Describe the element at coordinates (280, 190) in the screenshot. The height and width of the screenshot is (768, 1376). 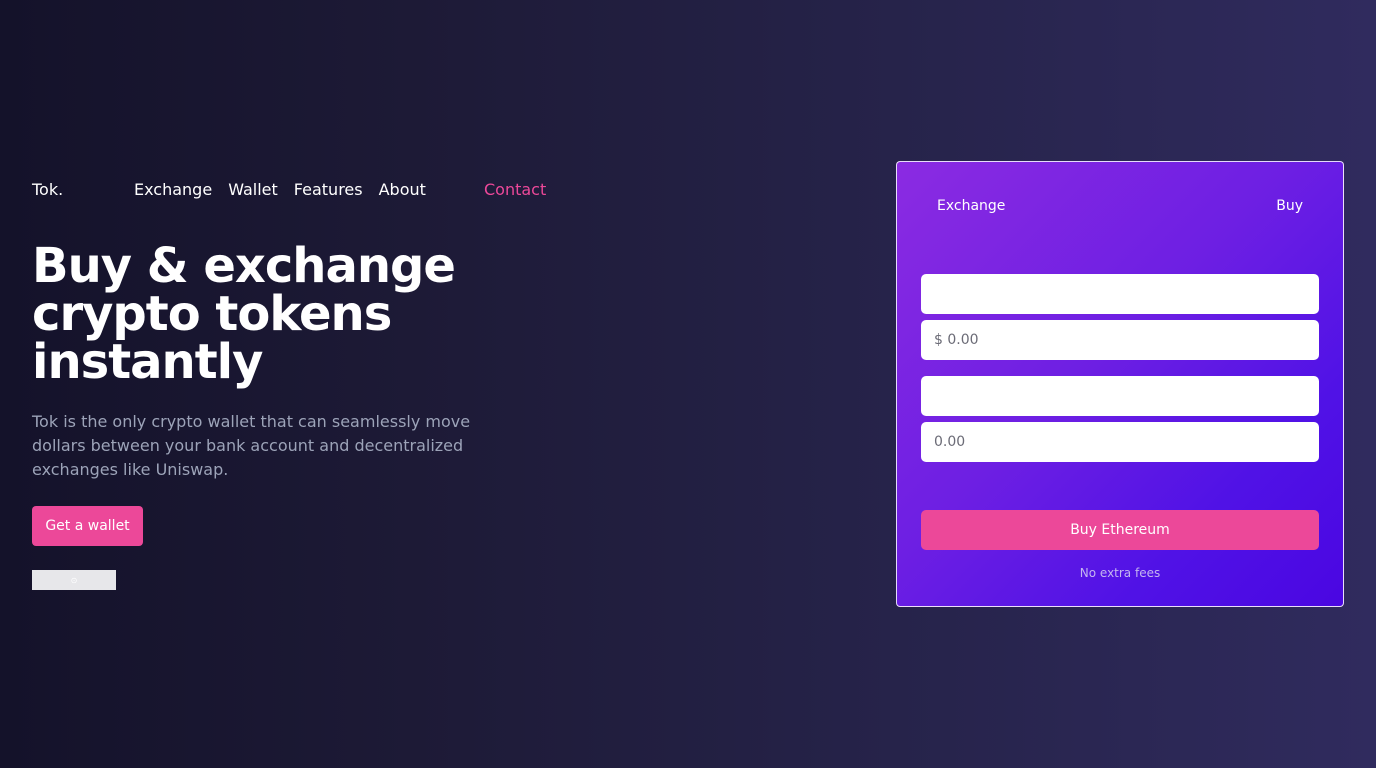
I see `main-nav: Exchange Wallet Features About` at that location.